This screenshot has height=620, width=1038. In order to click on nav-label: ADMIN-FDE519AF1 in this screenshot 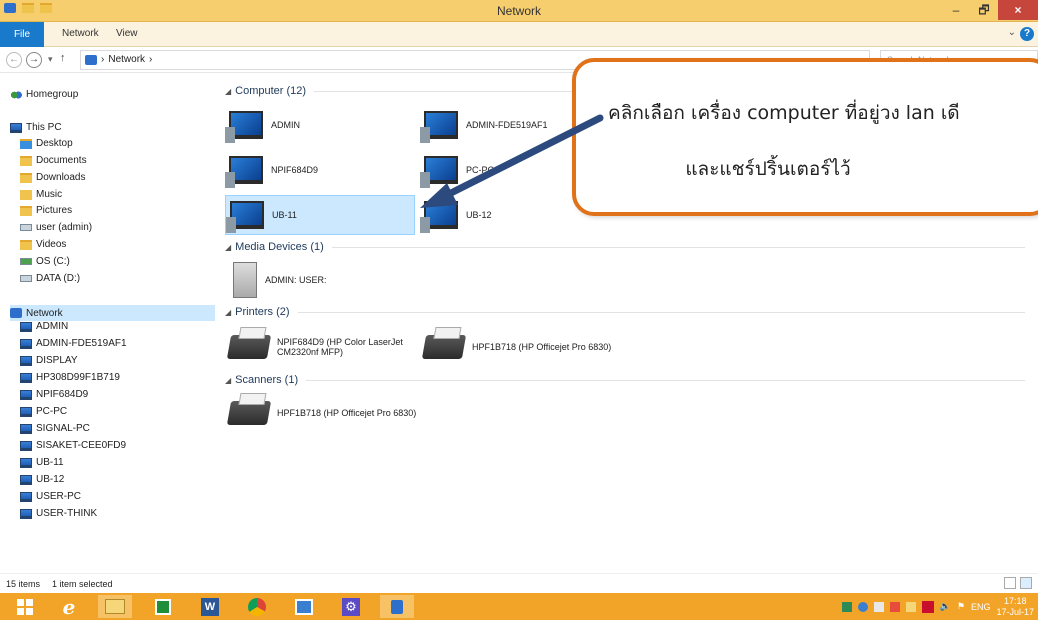, I will do `click(81, 343)`.